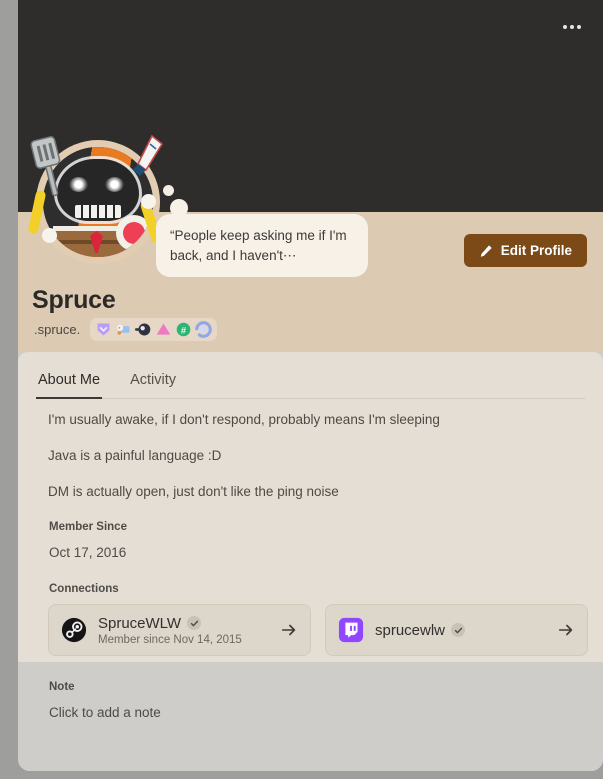 The image size is (603, 779). What do you see at coordinates (148, 155) in the screenshot?
I see `knife-icon` at bounding box center [148, 155].